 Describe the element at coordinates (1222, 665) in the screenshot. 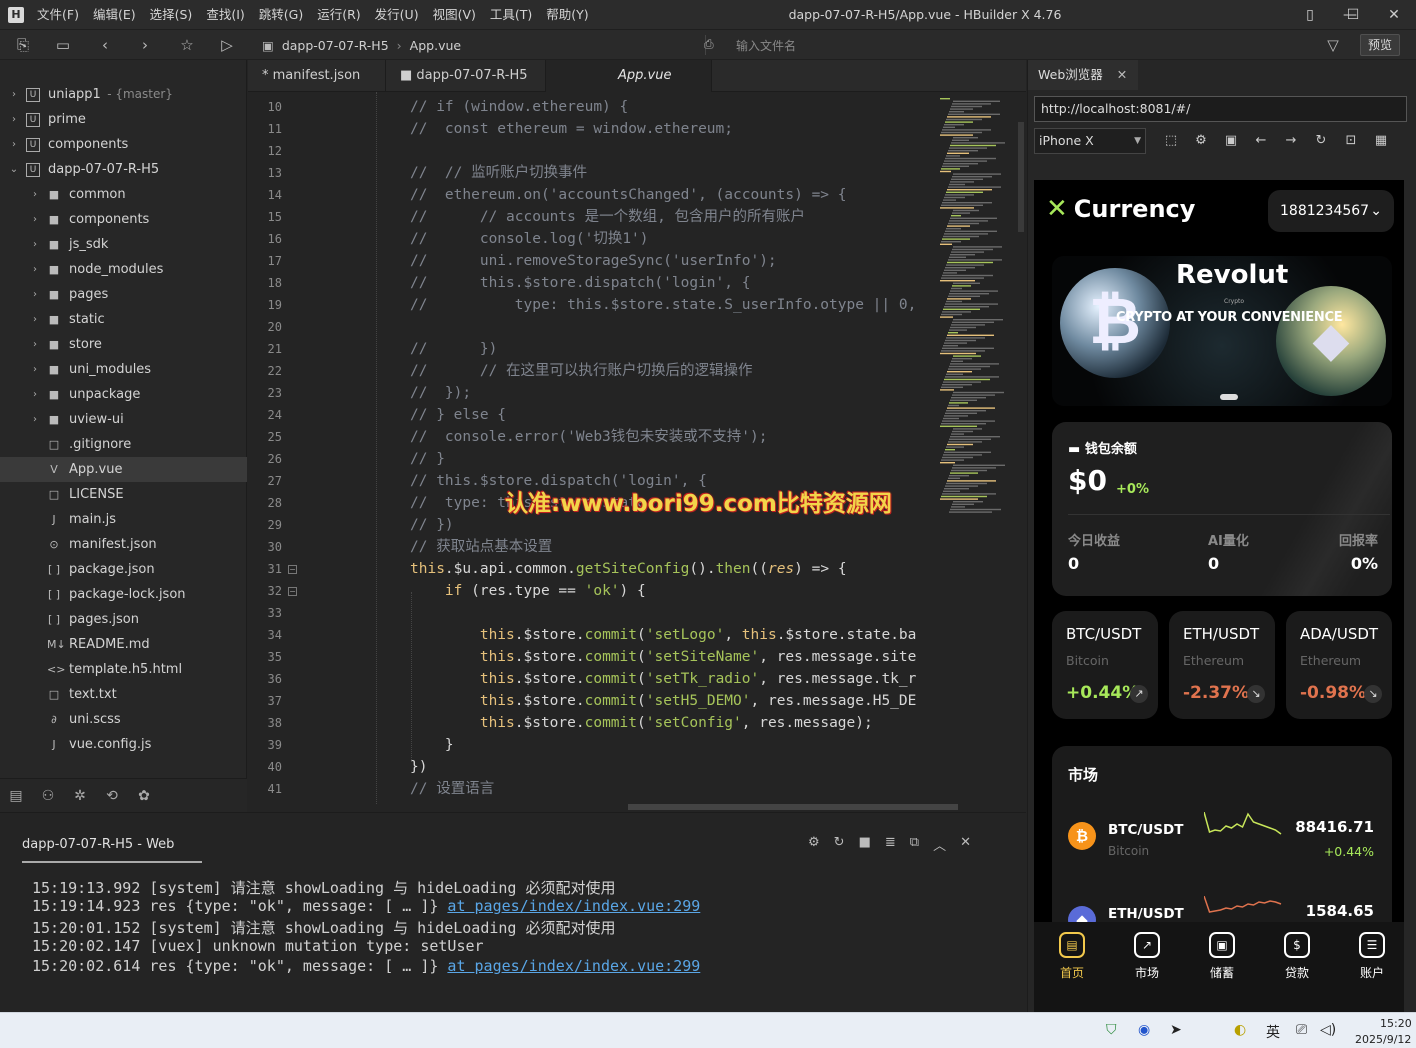

I see `ticker-card: ETH/USDT Ethereum -2.37% ↘` at that location.